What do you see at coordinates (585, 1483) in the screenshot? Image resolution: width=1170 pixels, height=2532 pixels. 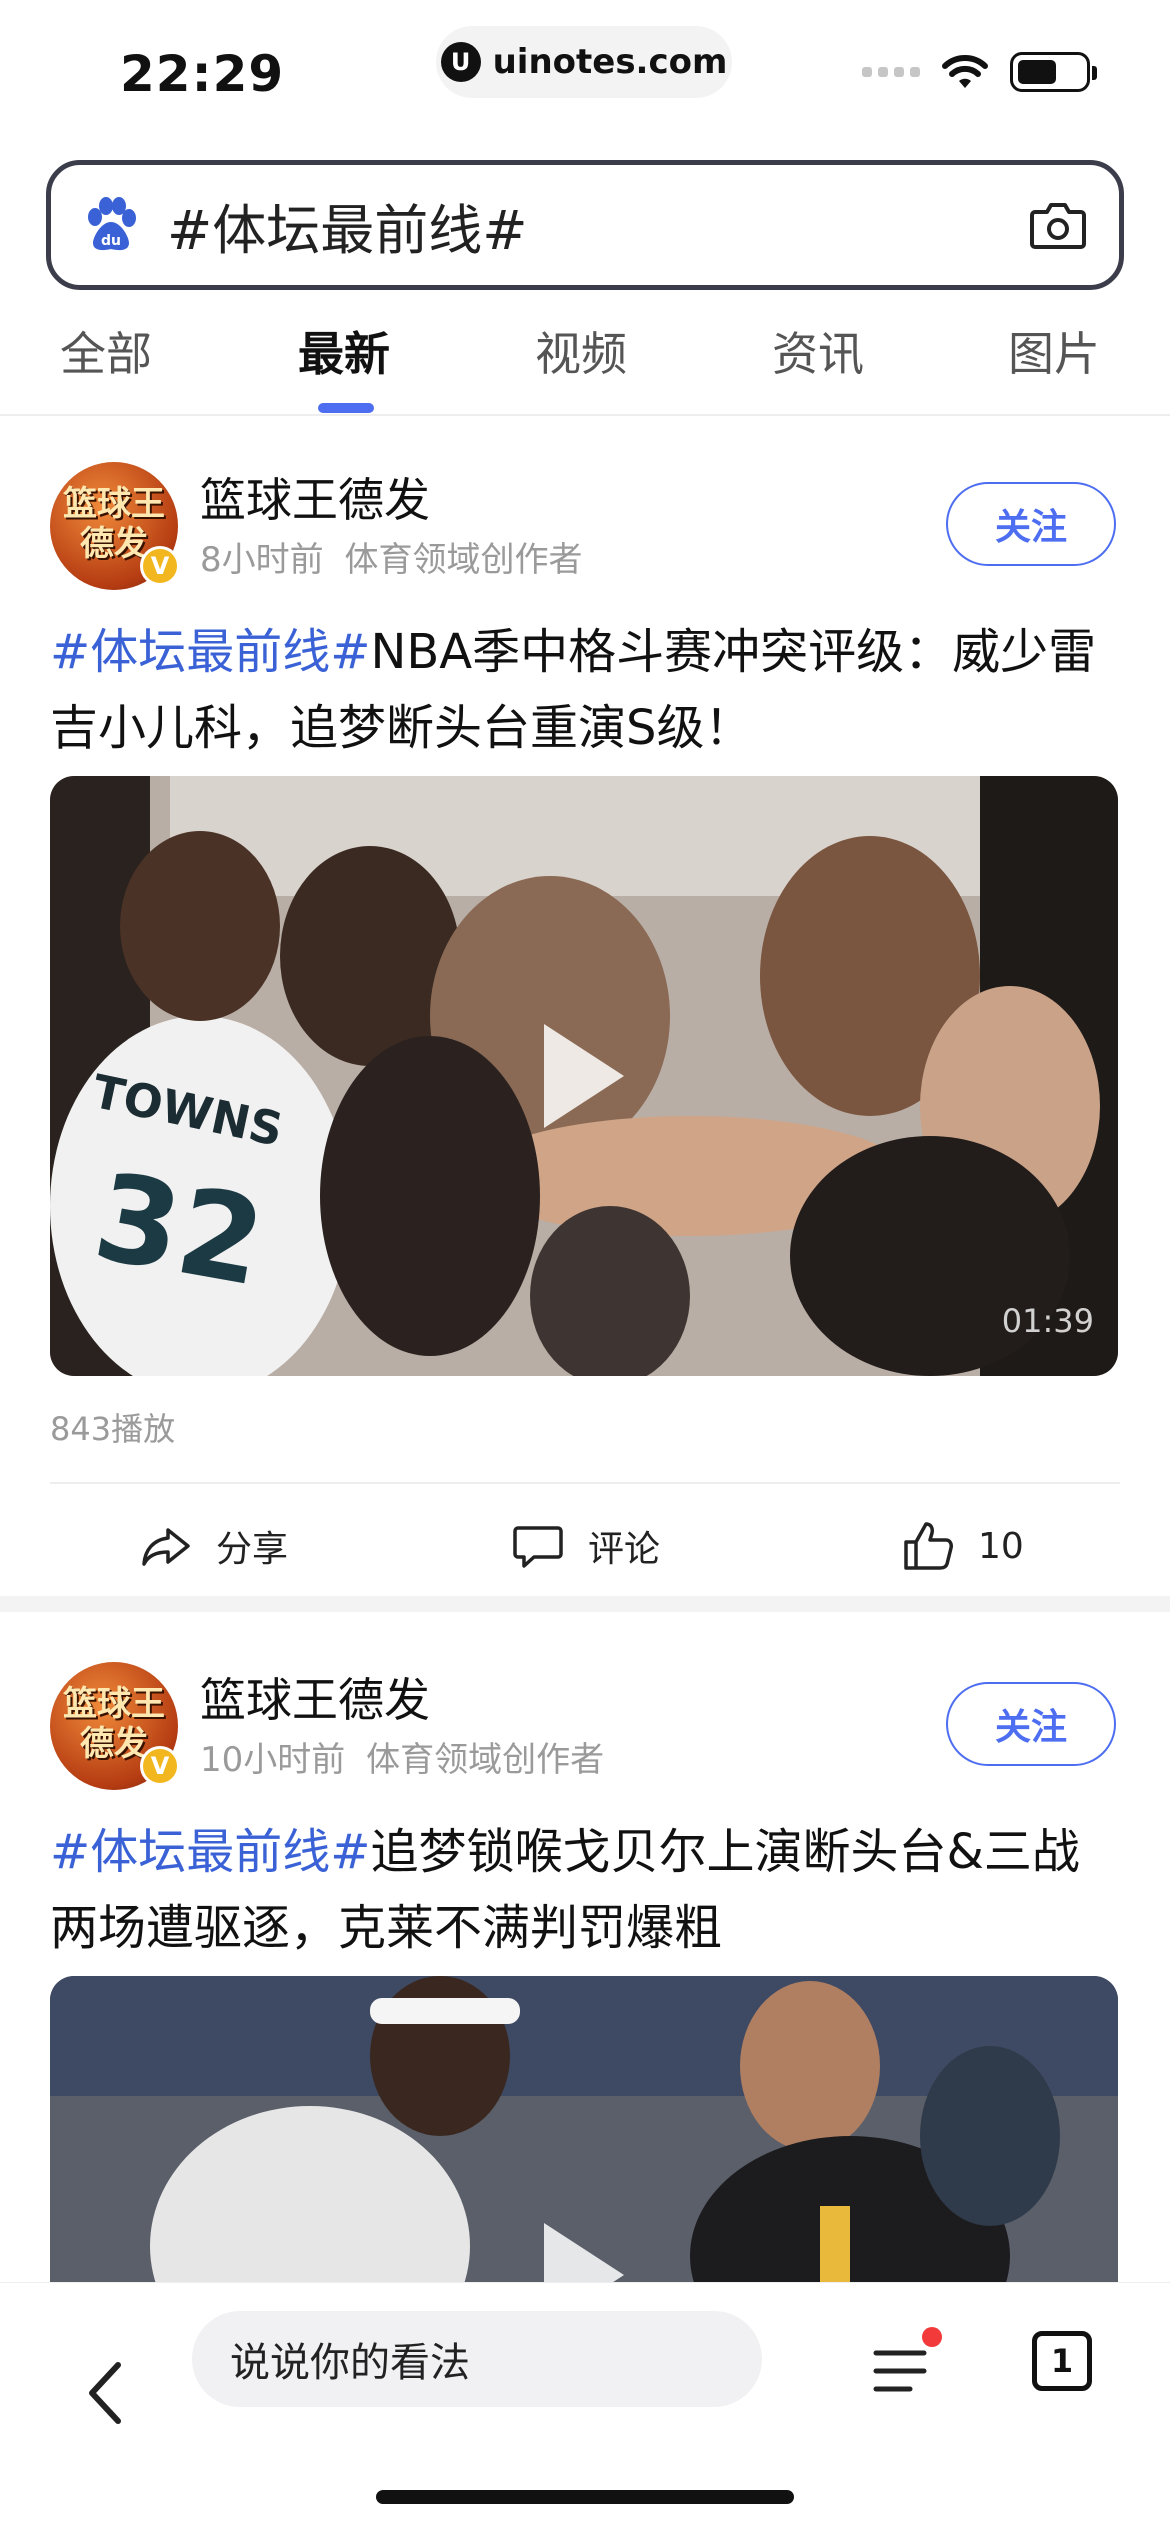 I see `divider` at bounding box center [585, 1483].